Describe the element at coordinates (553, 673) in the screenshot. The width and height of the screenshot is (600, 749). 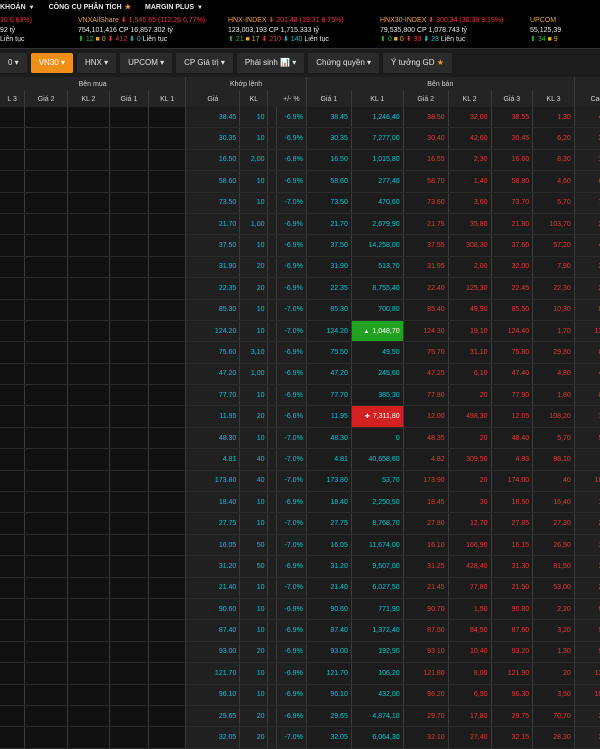
I see `sell-volume-3: 20` at that location.